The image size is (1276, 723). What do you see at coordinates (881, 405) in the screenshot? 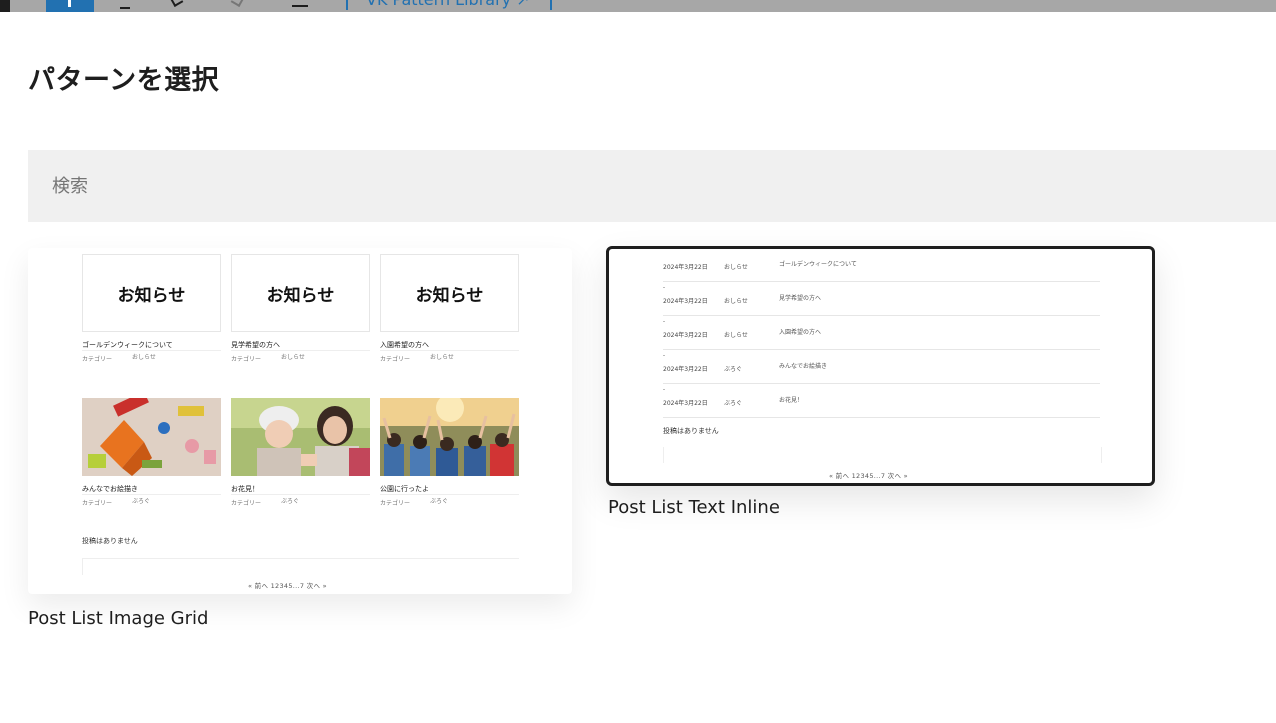
I see `list-row: 2024年3月22日 ぶろぐ お花見！` at bounding box center [881, 405].